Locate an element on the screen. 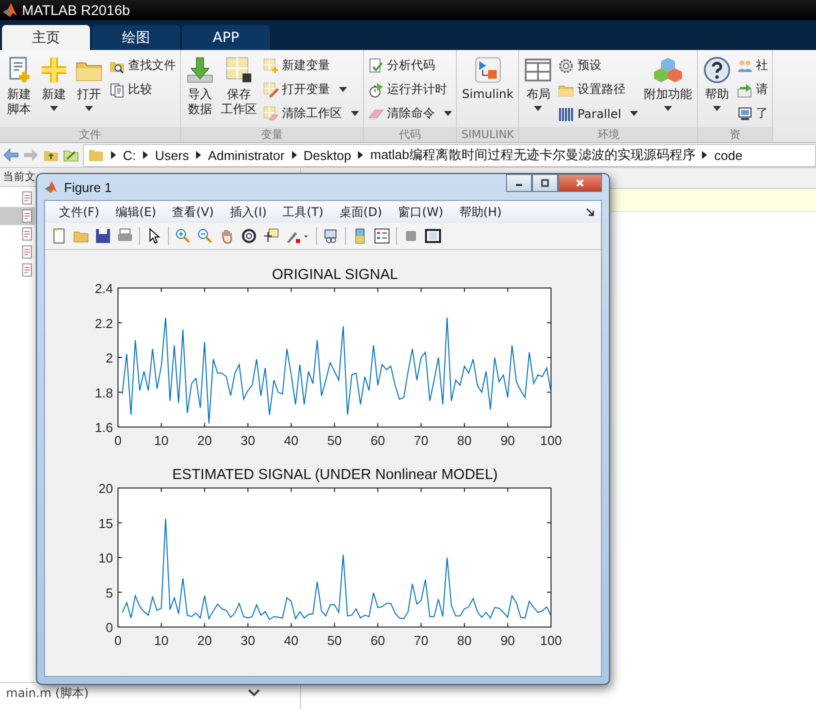 The image size is (816, 709). zoom-out-icon is located at coordinates (205, 236).